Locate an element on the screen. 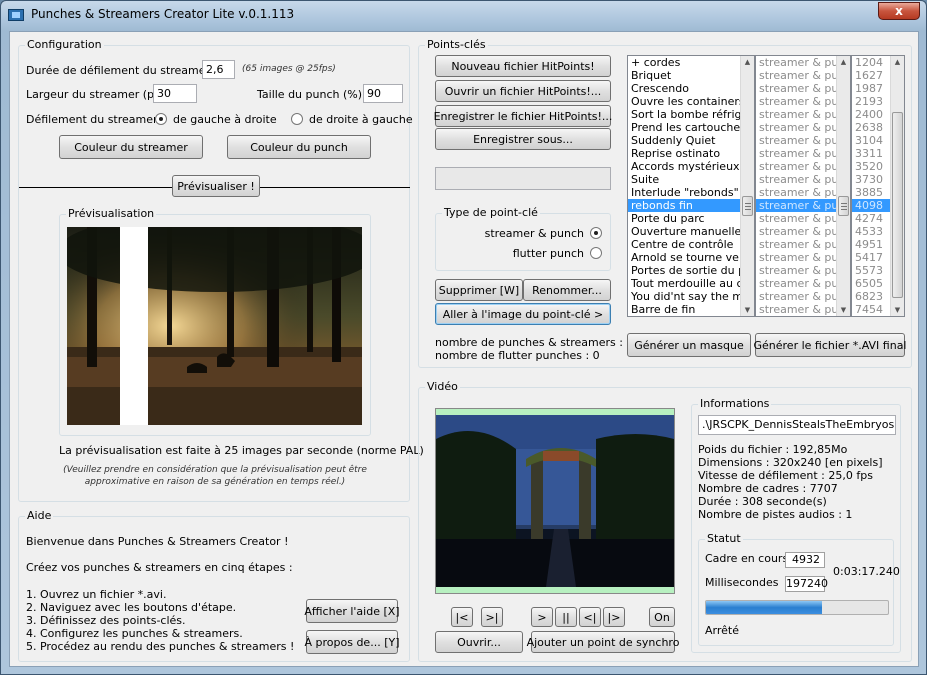 The image size is (927, 675). playback-progress is located at coordinates (797, 607).